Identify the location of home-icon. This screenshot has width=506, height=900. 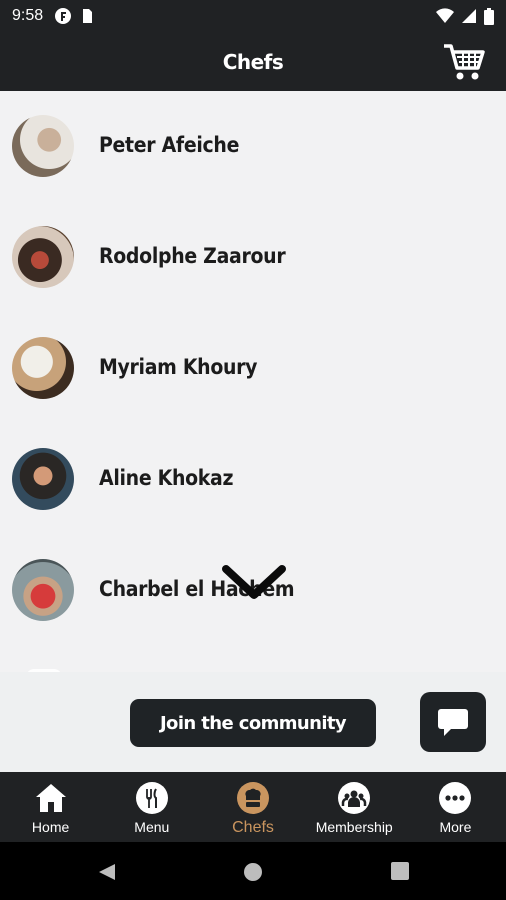
(50, 798).